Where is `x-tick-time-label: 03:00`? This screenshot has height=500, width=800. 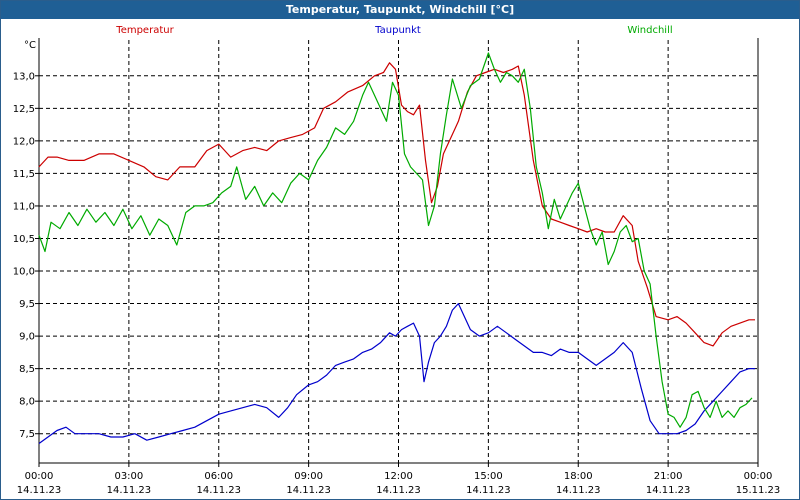 x-tick-time-label: 03:00 is located at coordinates (128, 476).